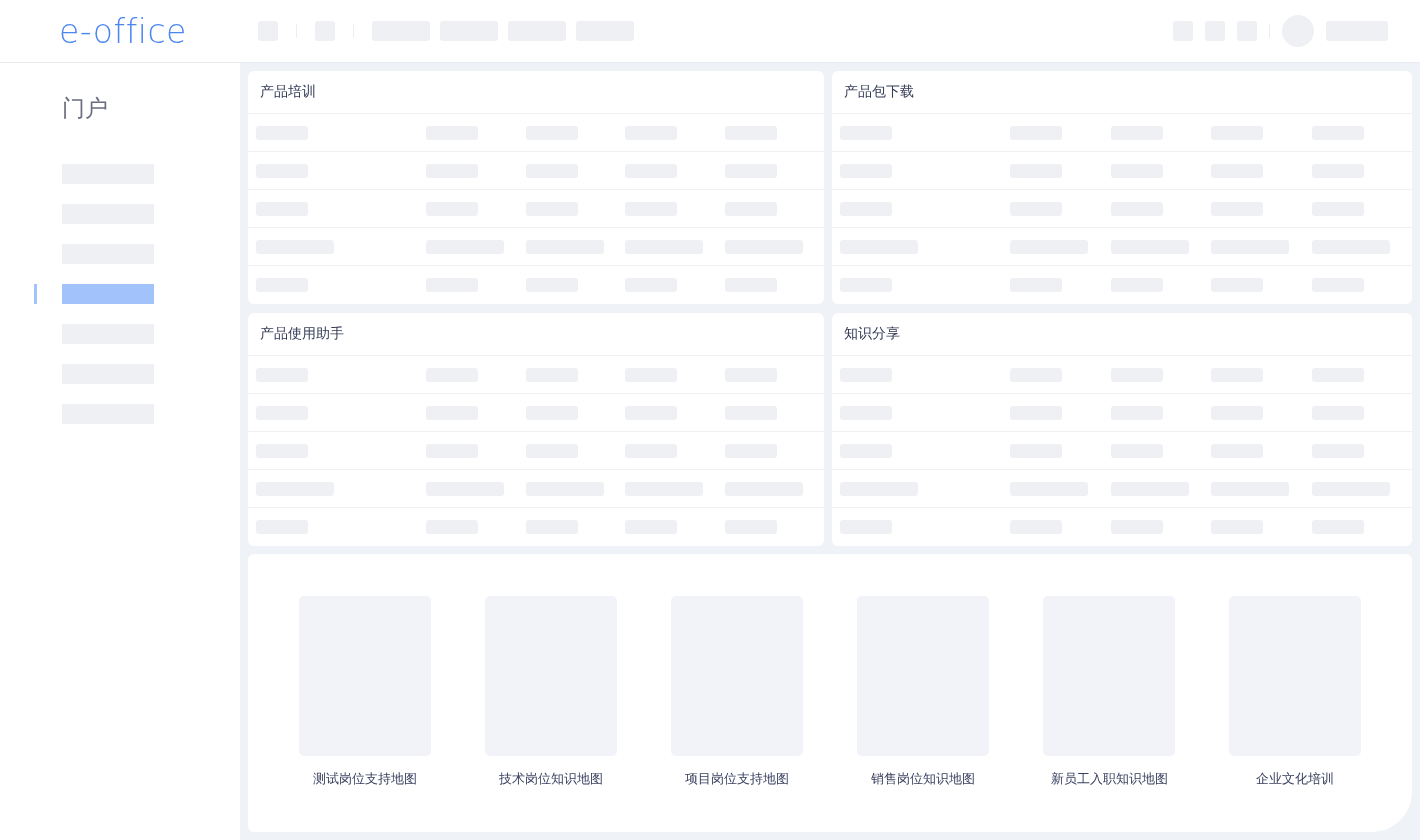  Describe the element at coordinates (123, 31) in the screenshot. I see `logo: e-office` at that location.